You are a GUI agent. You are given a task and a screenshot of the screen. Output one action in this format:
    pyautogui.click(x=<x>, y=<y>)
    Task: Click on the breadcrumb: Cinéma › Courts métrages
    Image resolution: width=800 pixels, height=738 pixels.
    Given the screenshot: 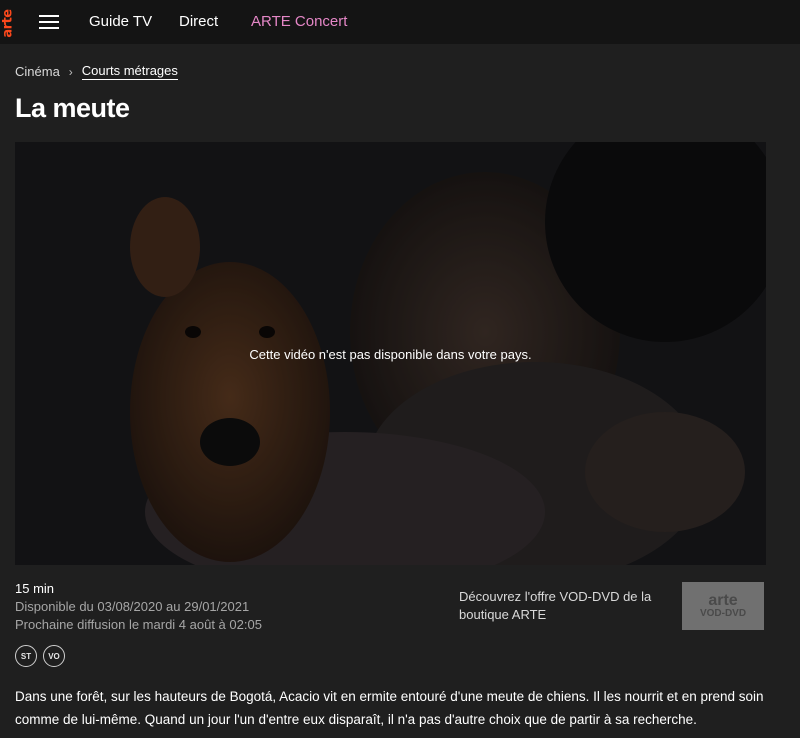 What is the action you would take?
    pyautogui.click(x=96, y=71)
    